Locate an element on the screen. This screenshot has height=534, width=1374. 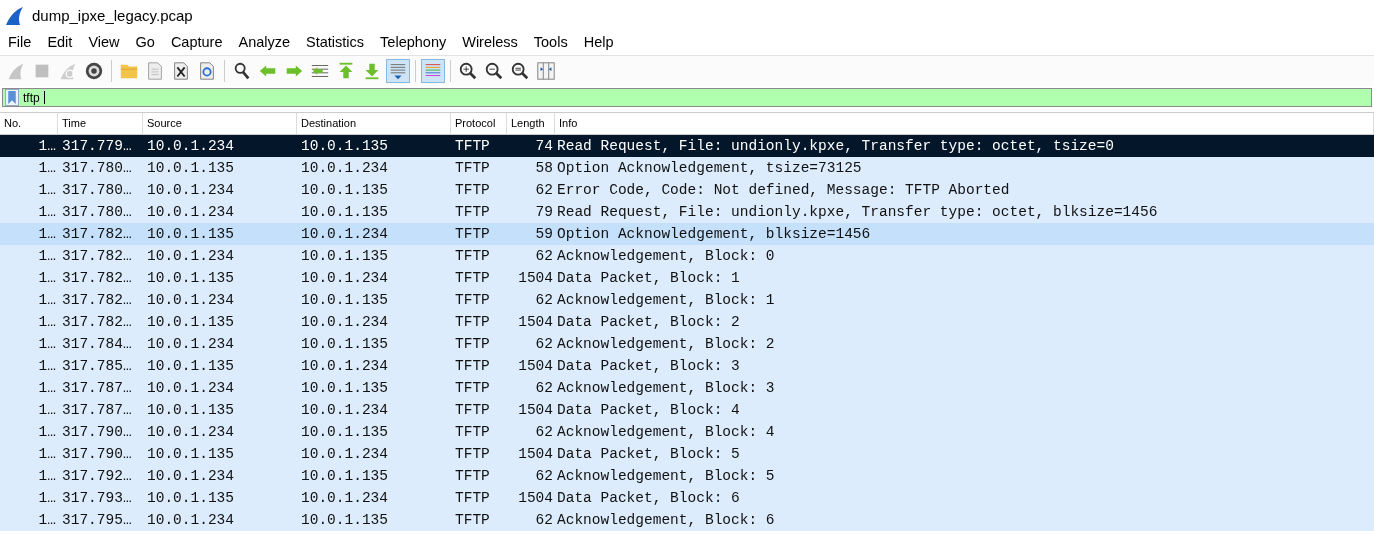
packet-row: 1… 317.780… 10.0.1.234 10.0.1.135 TFTP 62 Error Code, Code: Not defined, Message: TFTP Aborted is located at coordinates (687, 190).